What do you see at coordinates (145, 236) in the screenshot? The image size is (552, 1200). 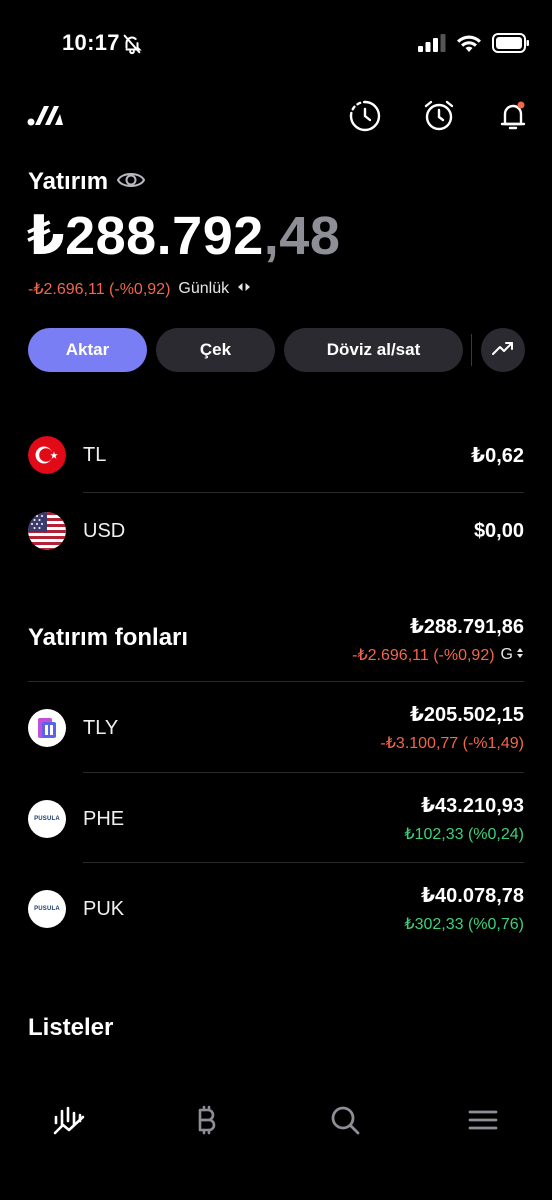 I see `balance-main: ₺288.792` at bounding box center [145, 236].